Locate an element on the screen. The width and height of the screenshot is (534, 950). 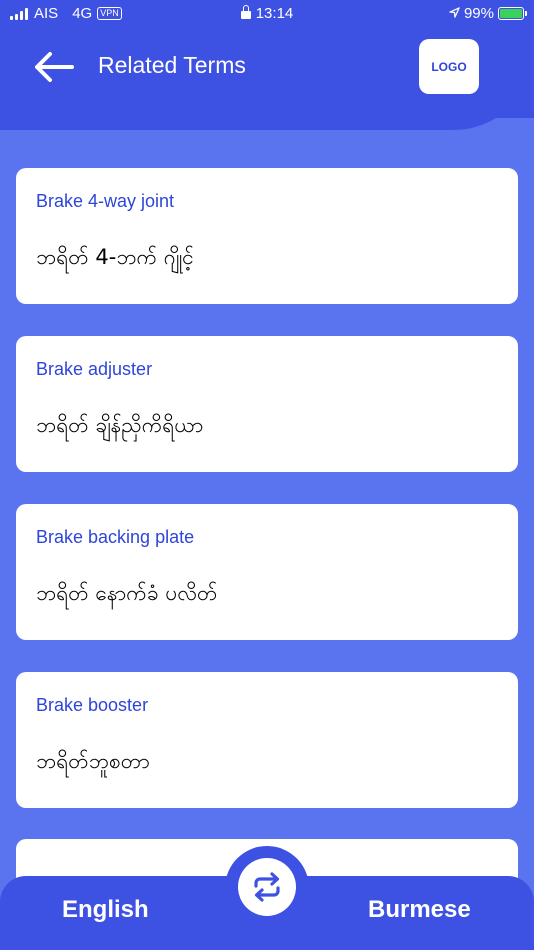
page-title: Related Terms is located at coordinates (172, 65).